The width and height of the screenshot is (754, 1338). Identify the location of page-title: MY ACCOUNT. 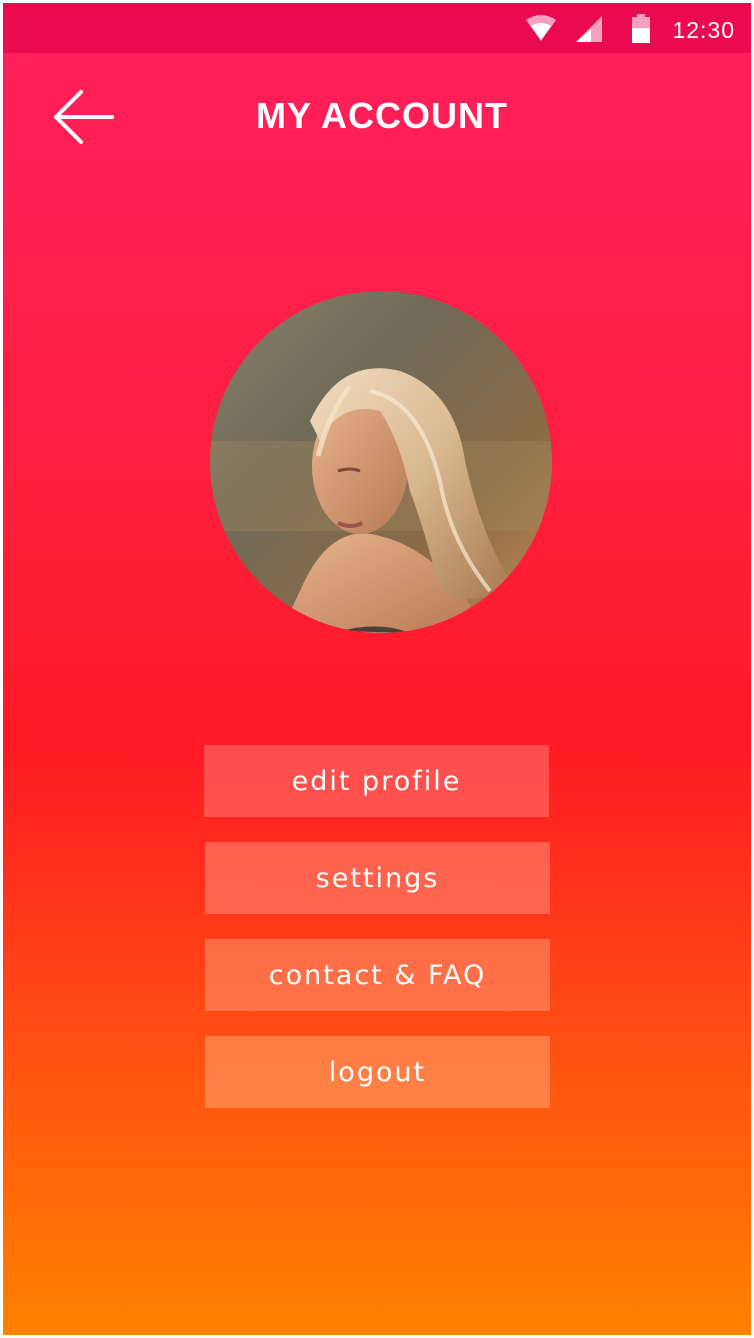
(382, 115).